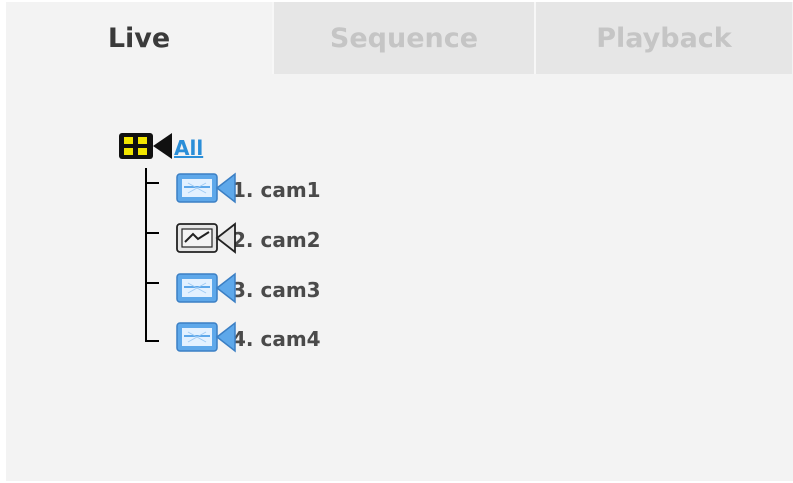  What do you see at coordinates (188, 148) in the screenshot?
I see `tree-root-label: All` at bounding box center [188, 148].